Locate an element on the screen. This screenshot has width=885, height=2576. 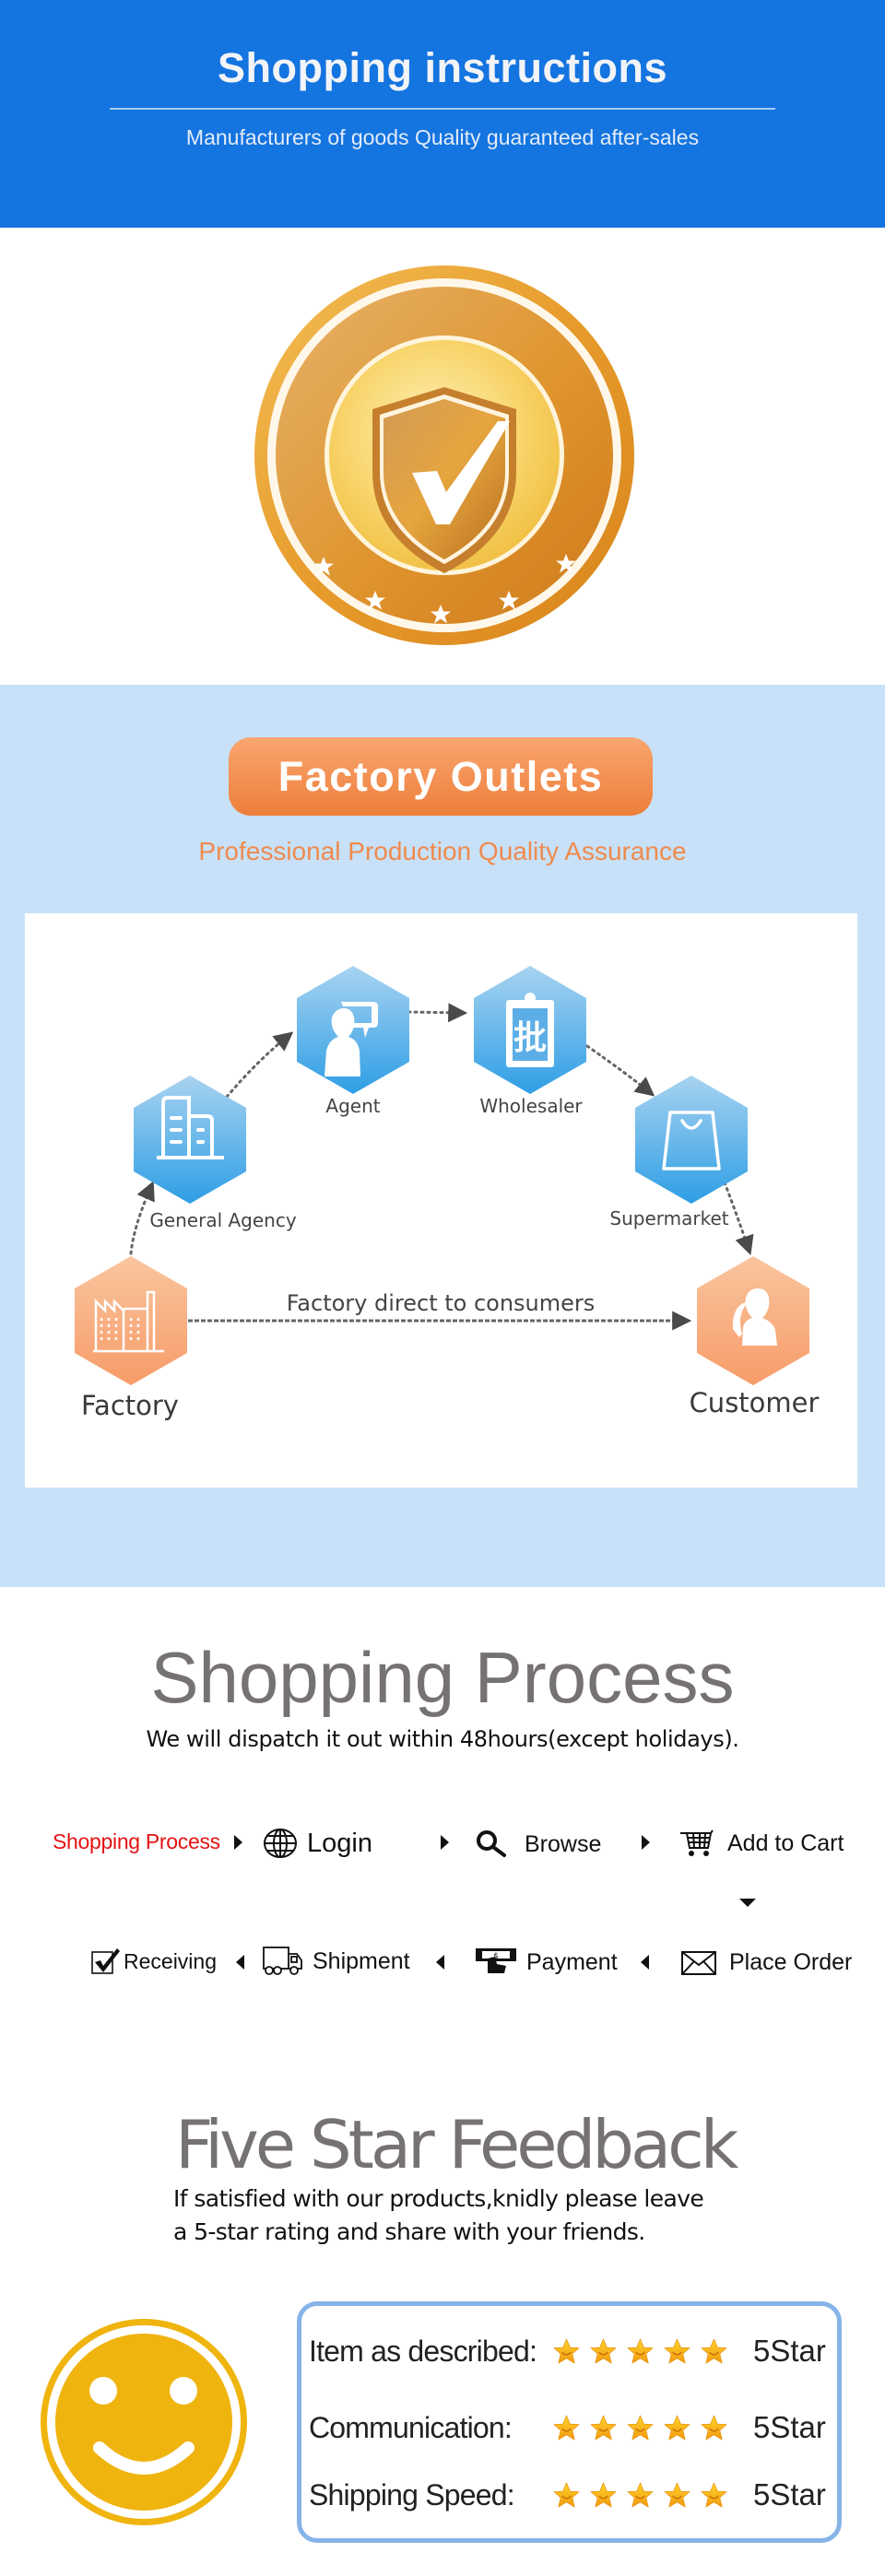
rating-row: Communication: 5Star is located at coordinates (571, 2428).